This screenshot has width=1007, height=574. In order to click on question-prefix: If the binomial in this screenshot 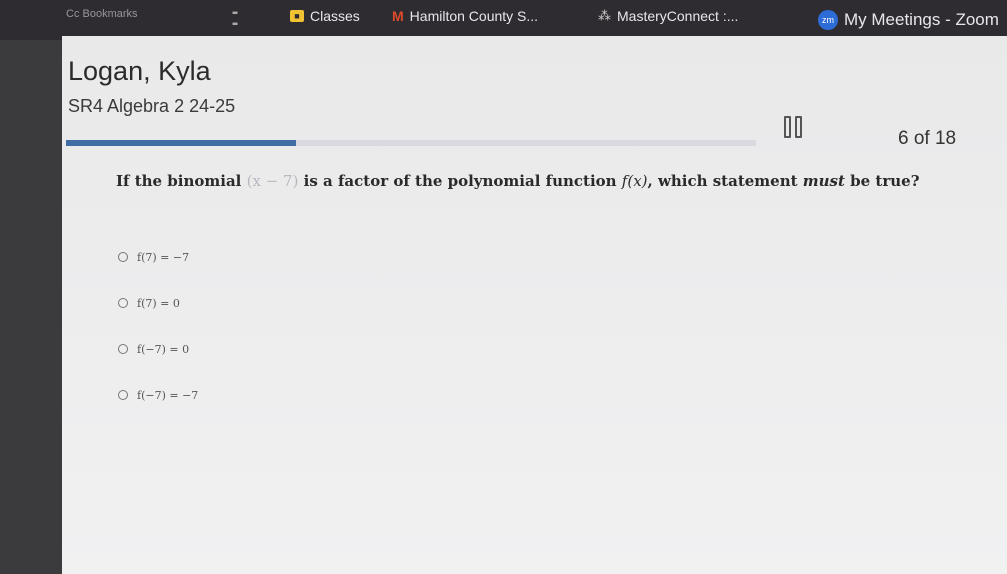, I will do `click(179, 181)`.